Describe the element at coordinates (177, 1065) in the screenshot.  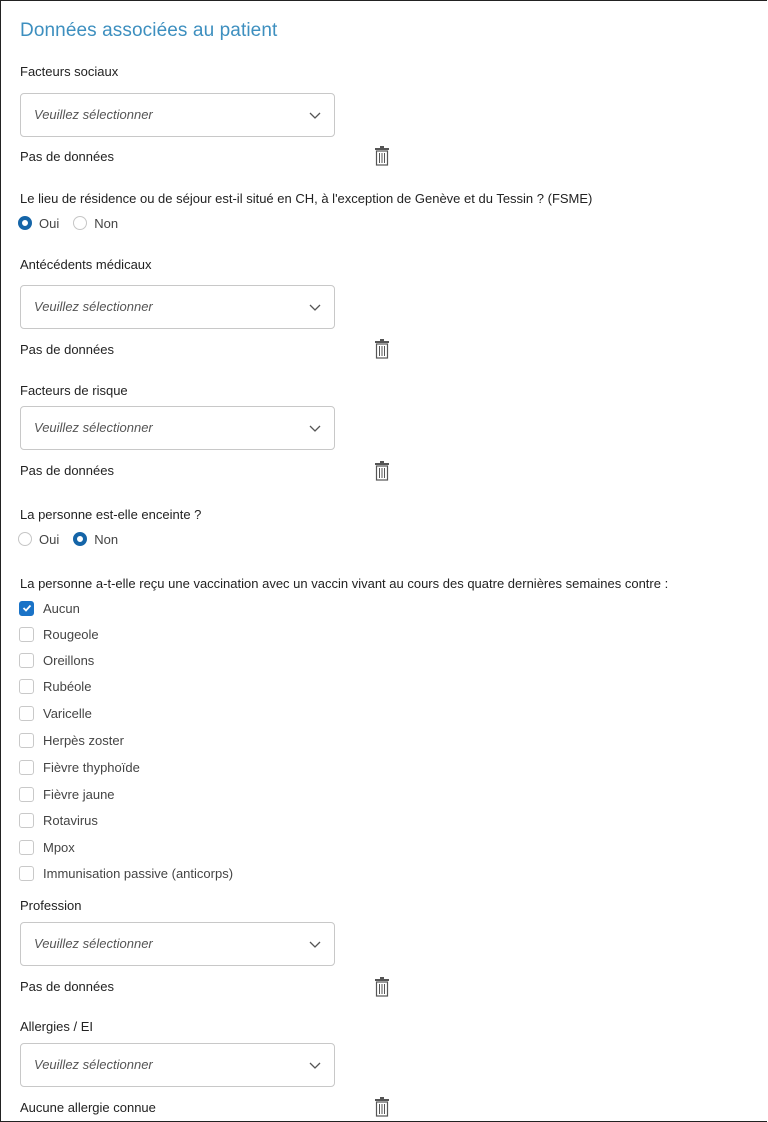
I see `allergies-select: Veuillez sélectionner` at that location.